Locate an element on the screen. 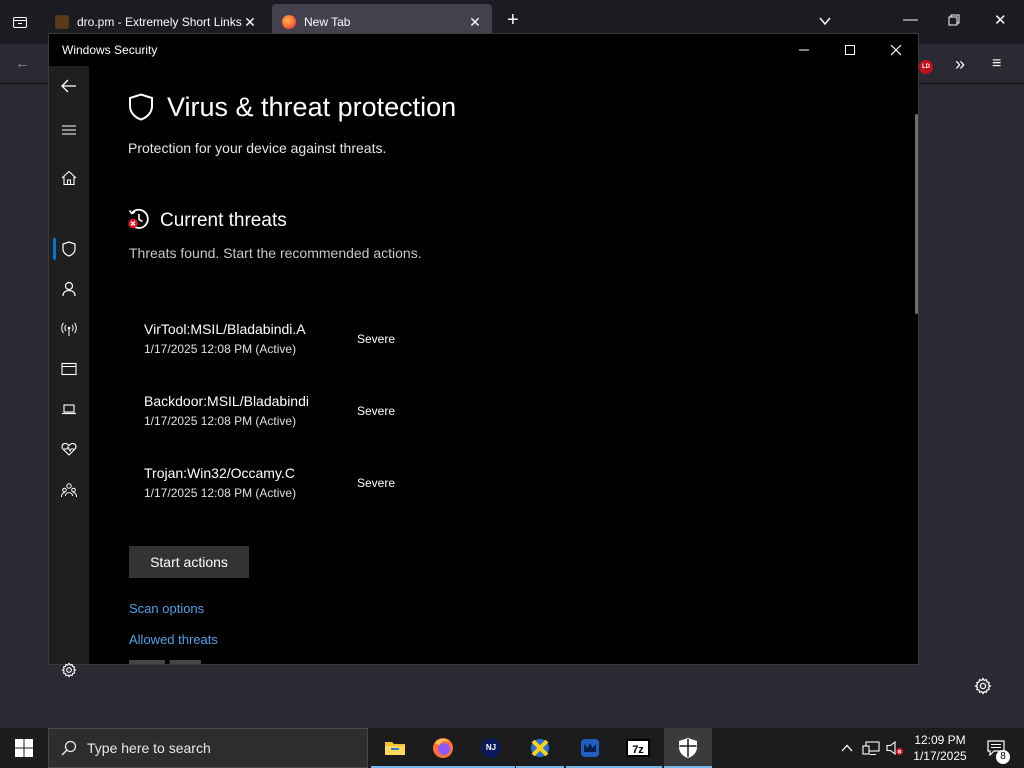 This screenshot has width=1024, height=768. back-arrow-icon is located at coordinates (69, 86).